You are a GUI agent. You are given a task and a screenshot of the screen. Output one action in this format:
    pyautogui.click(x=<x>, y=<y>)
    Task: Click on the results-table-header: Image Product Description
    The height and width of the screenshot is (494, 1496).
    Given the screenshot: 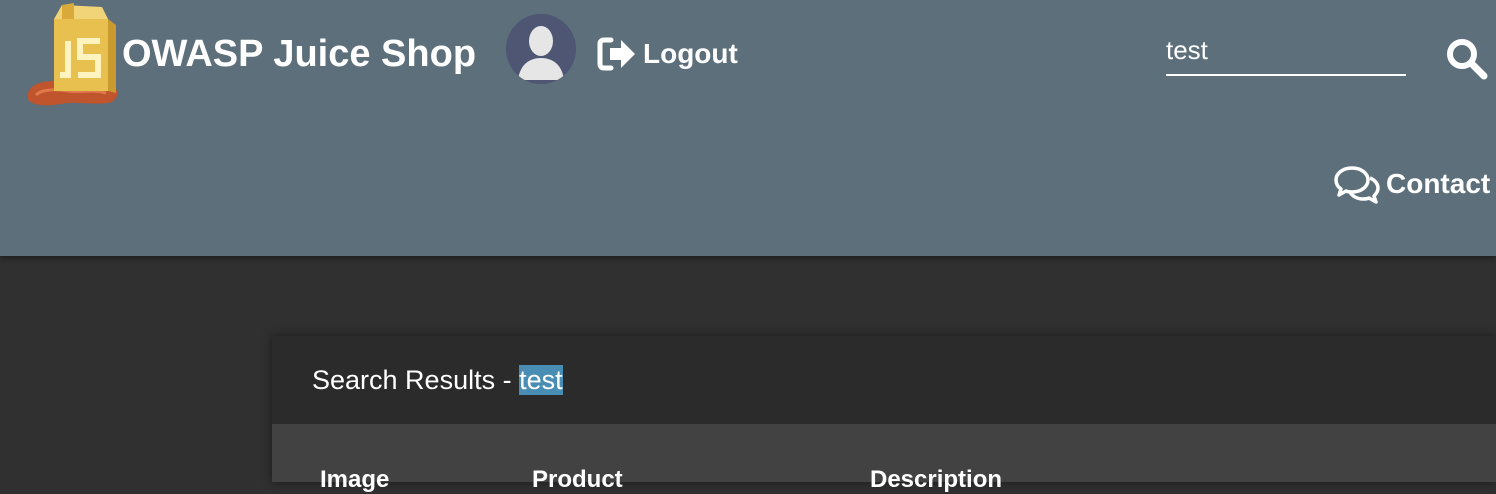 What is the action you would take?
    pyautogui.click(x=884, y=458)
    